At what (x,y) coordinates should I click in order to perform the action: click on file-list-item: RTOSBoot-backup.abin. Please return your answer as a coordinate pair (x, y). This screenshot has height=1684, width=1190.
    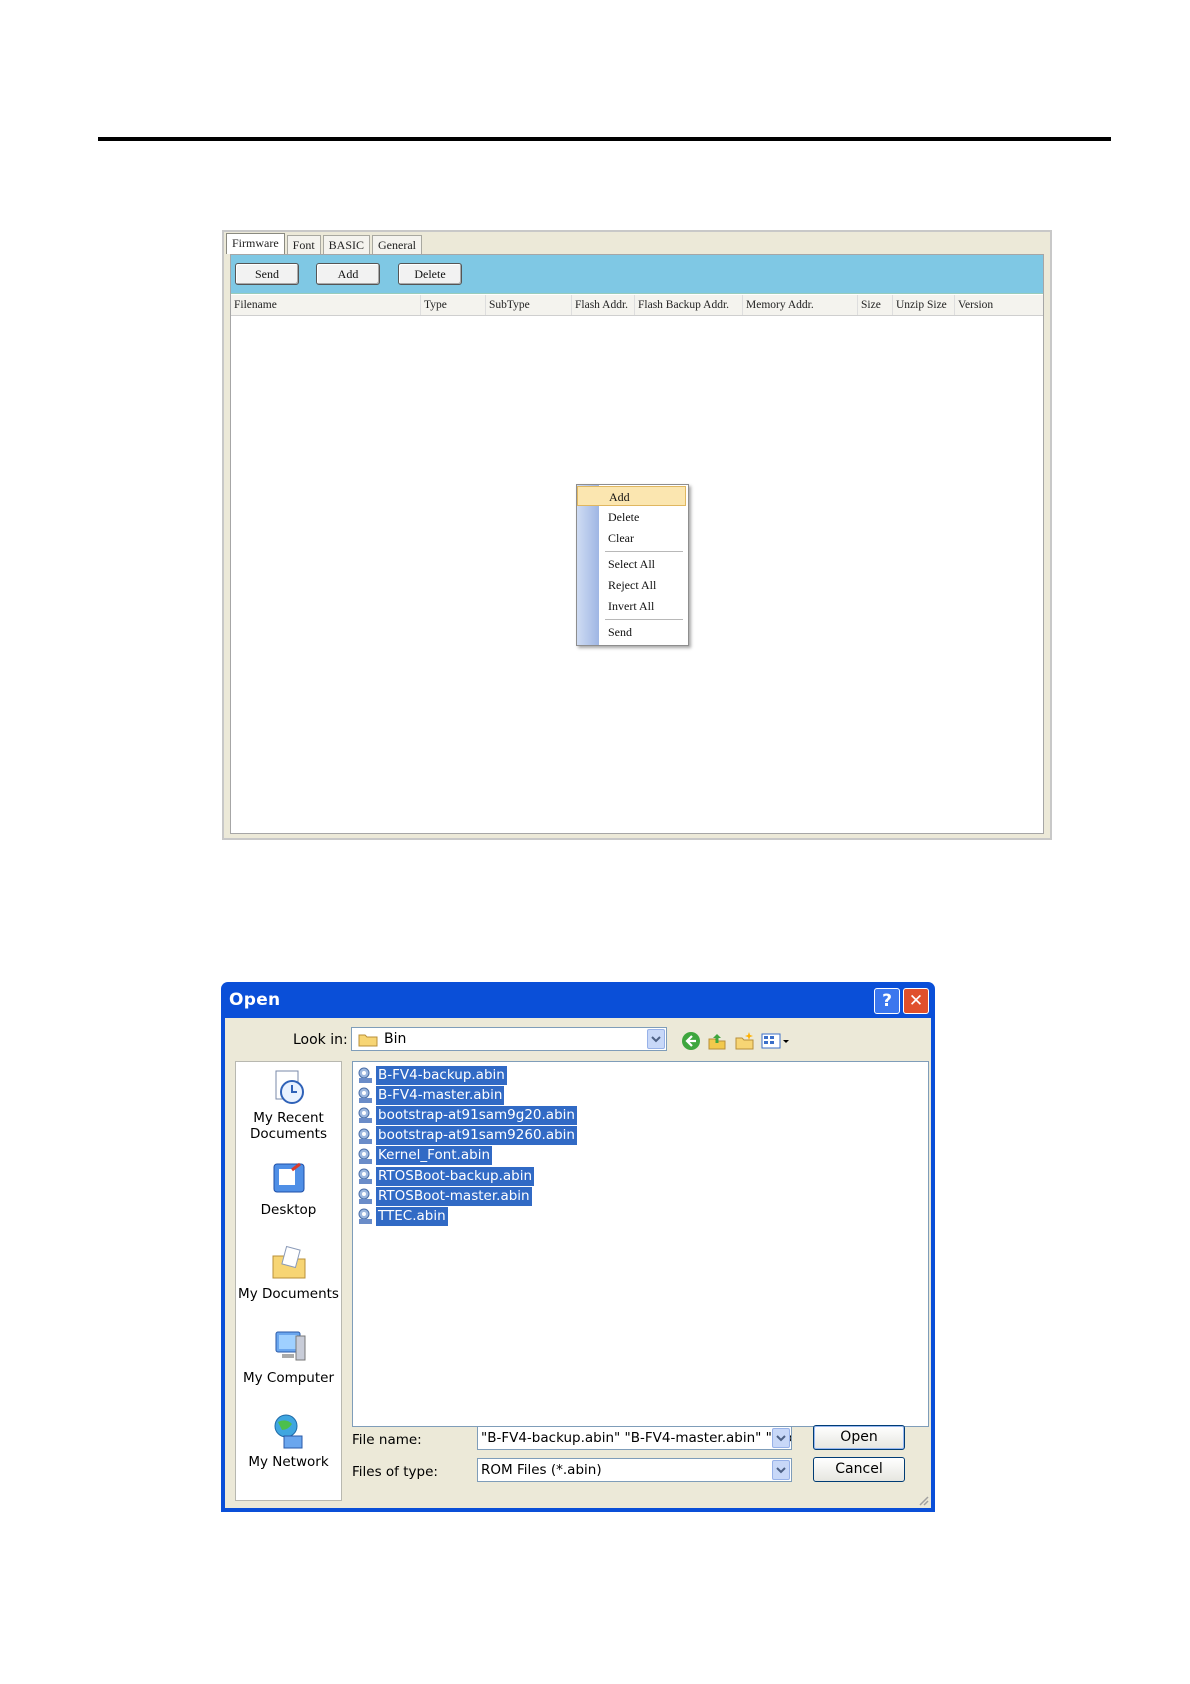
    Looking at the image, I should click on (445, 1176).